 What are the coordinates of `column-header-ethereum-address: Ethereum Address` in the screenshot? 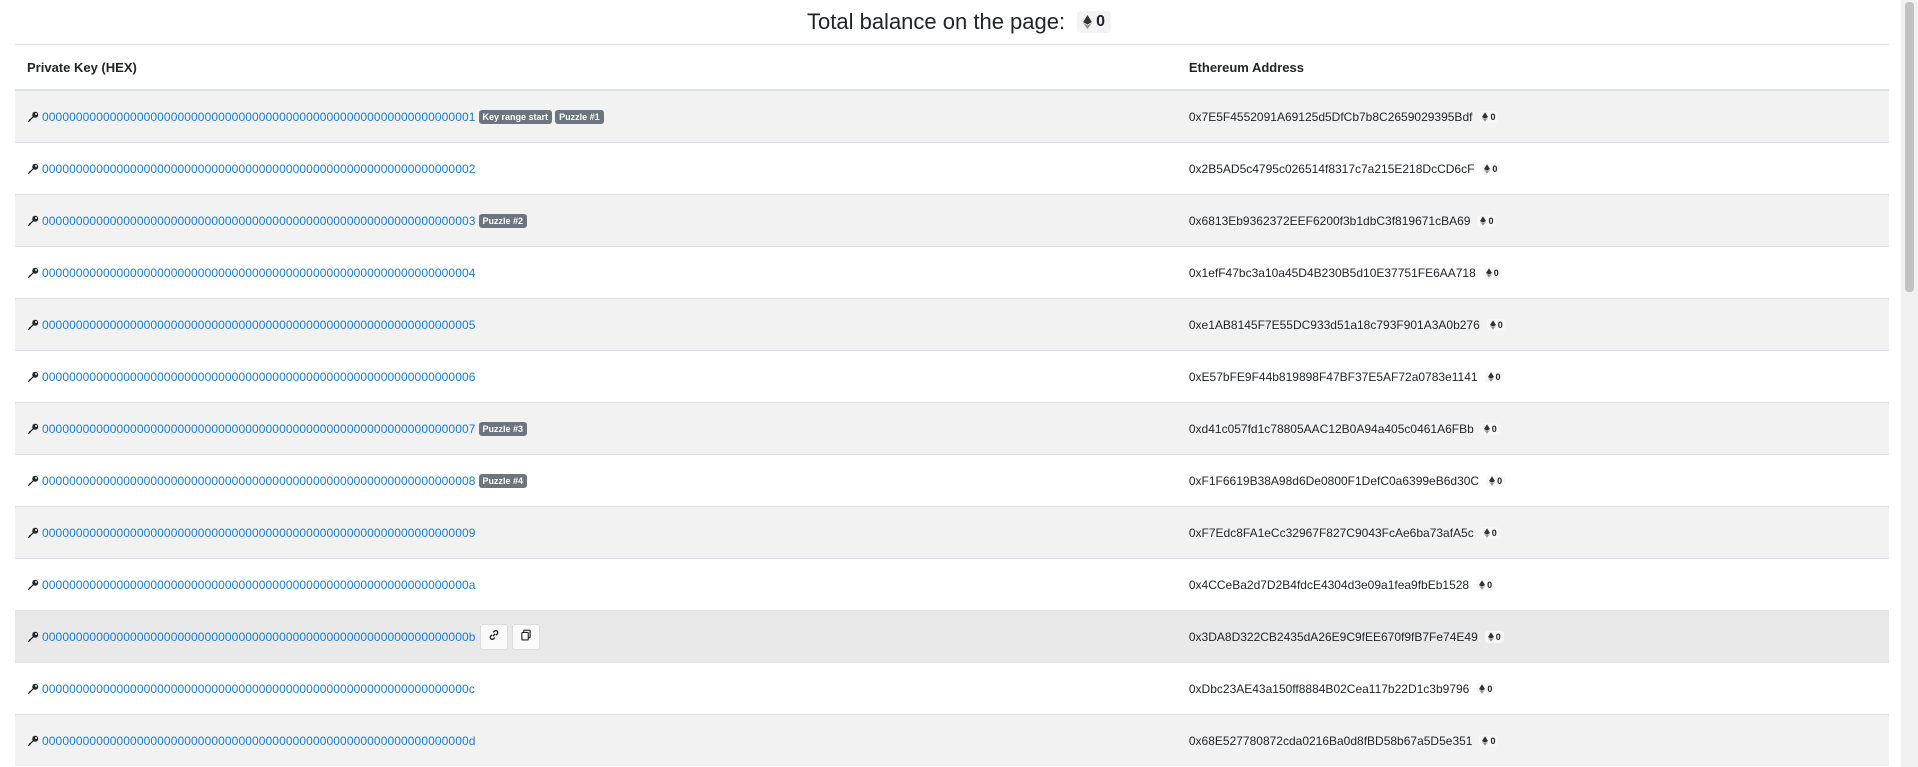 It's located at (1532, 68).